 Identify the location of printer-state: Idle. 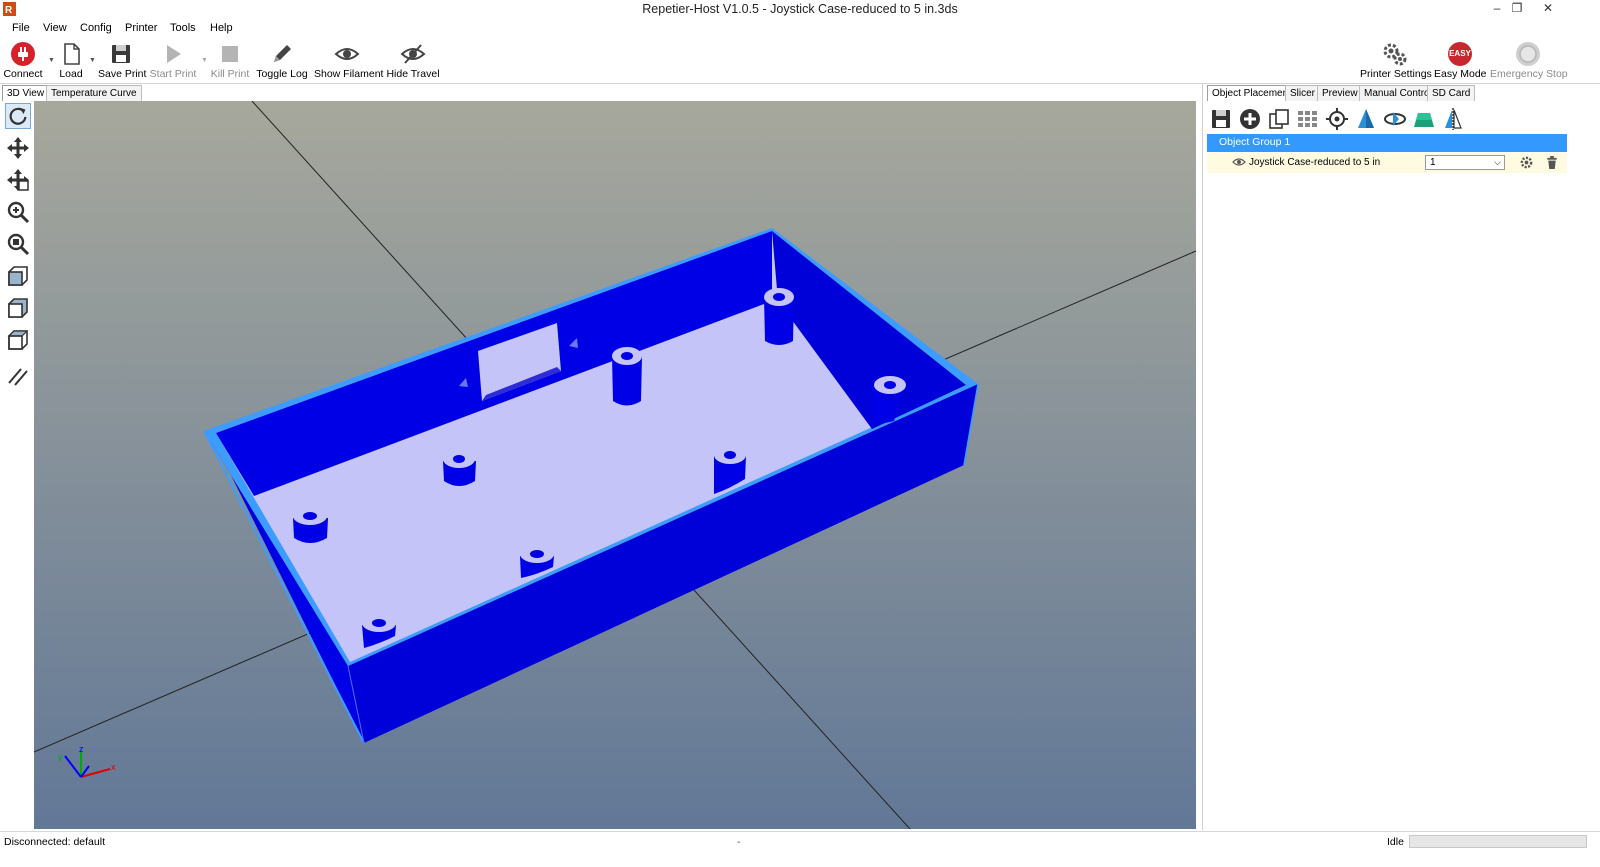
(1395, 842).